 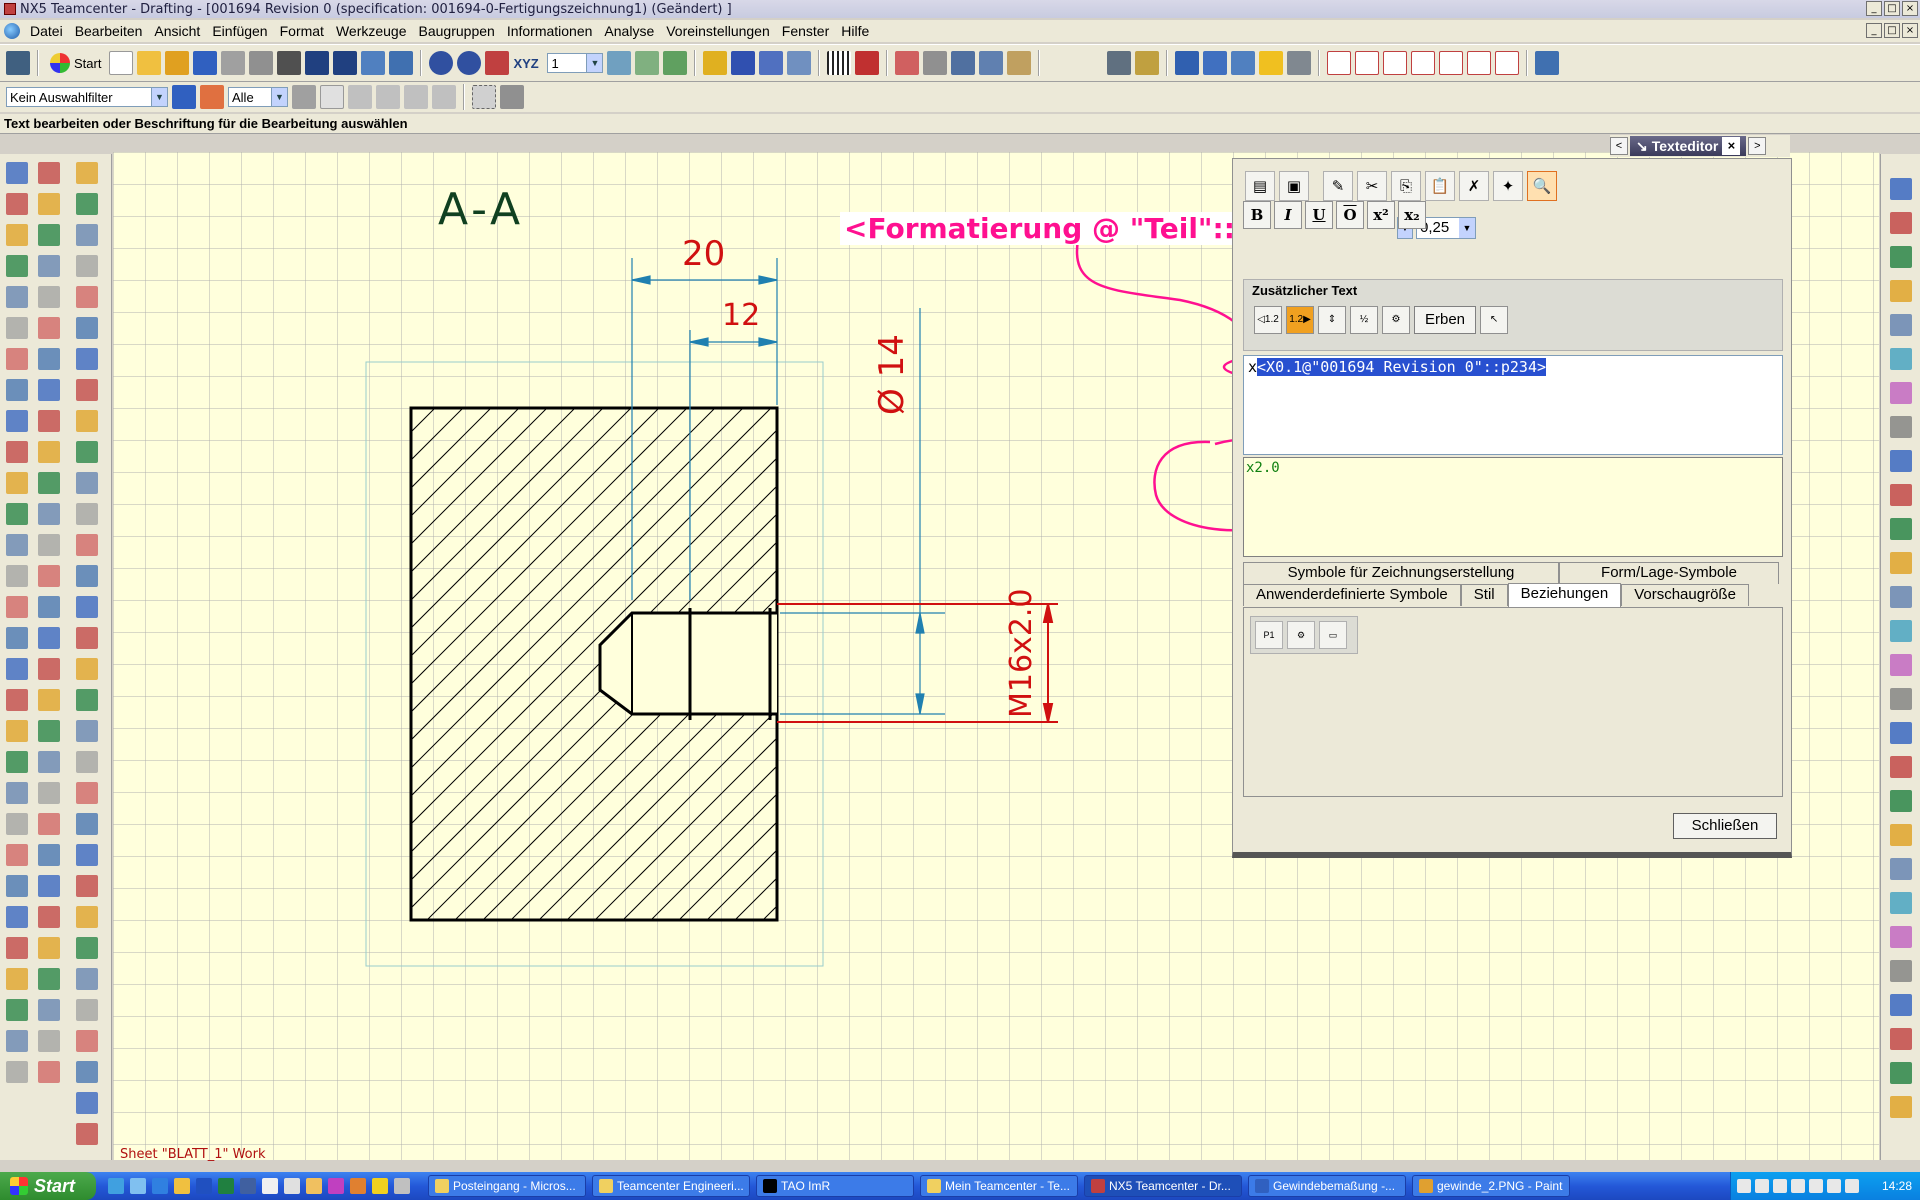 What do you see at coordinates (1901, 461) in the screenshot?
I see `assembly-navigator-icon` at bounding box center [1901, 461].